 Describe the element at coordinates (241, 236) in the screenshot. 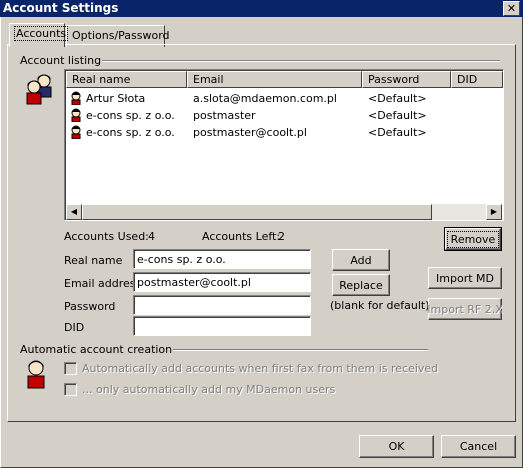

I see `accounts-left-label: Accounts Left:` at that location.